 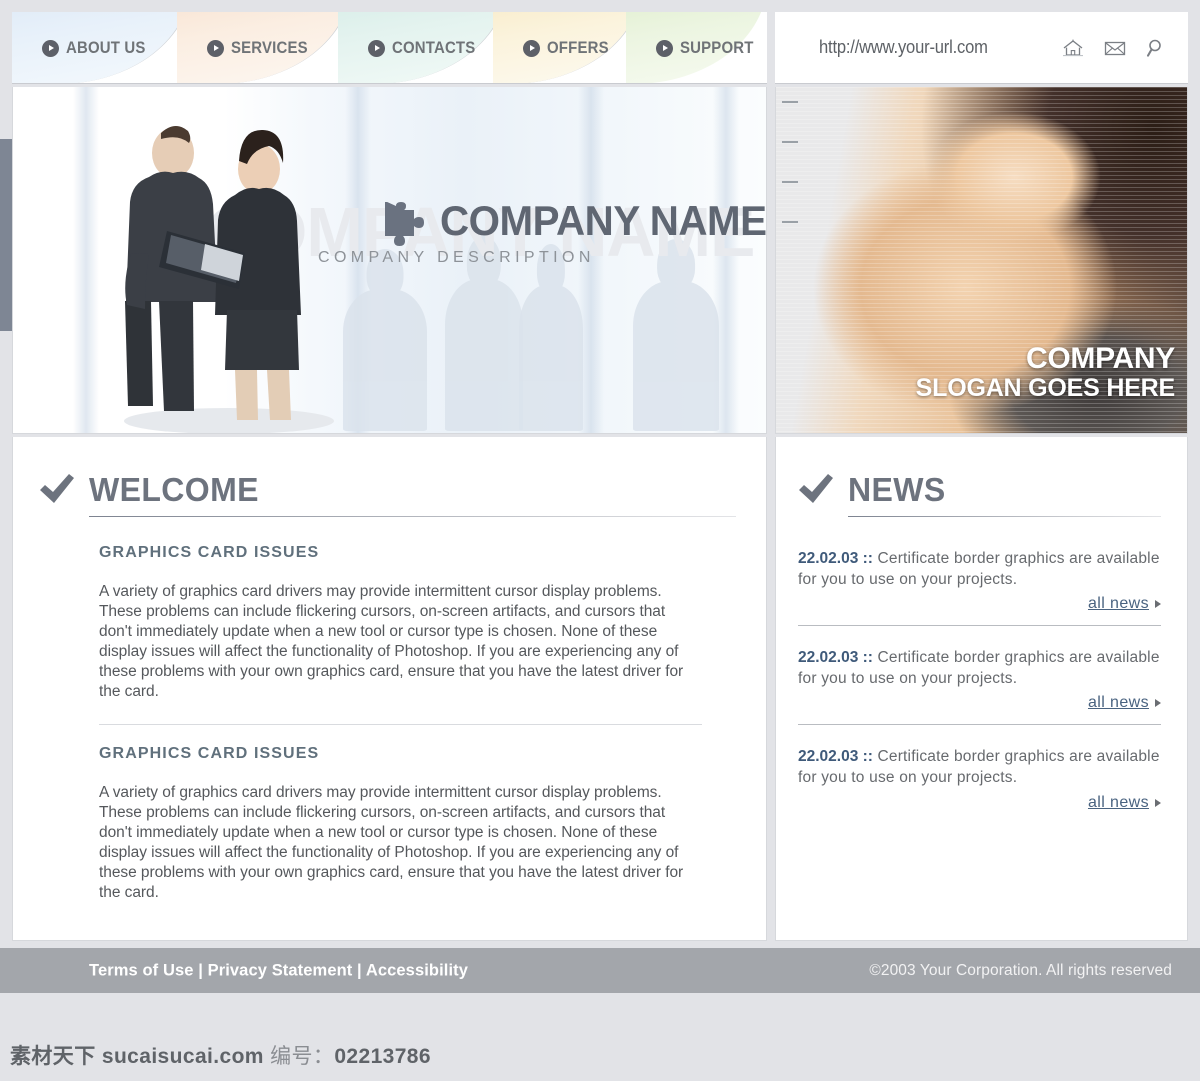 I want to click on company-title-block: COMPANY NAME, so click(x=572, y=225).